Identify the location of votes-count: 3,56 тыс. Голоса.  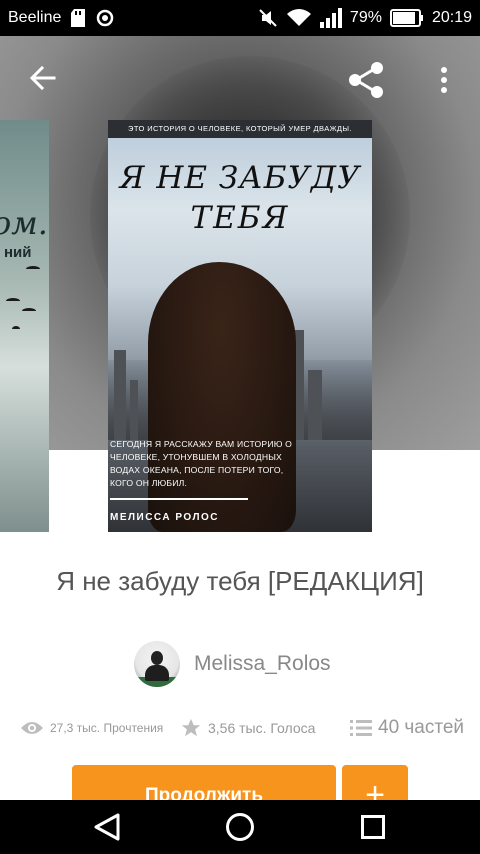
(262, 728).